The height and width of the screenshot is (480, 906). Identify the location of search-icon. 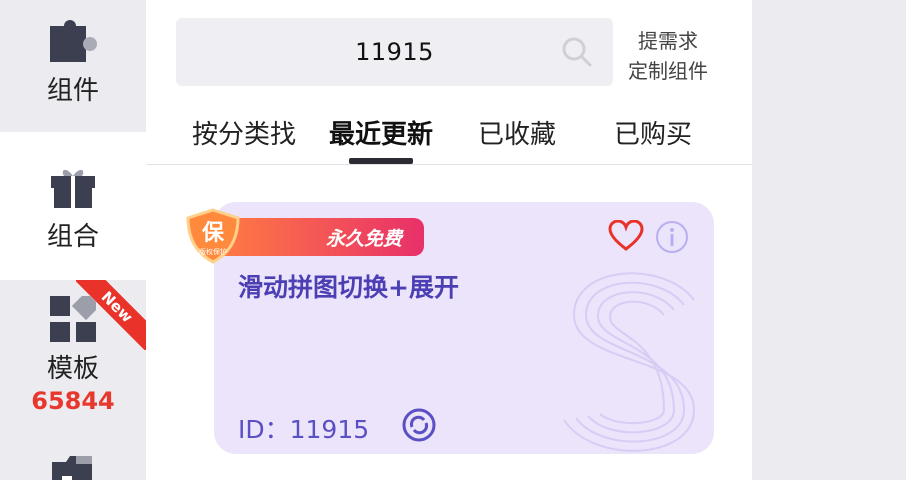
(577, 52).